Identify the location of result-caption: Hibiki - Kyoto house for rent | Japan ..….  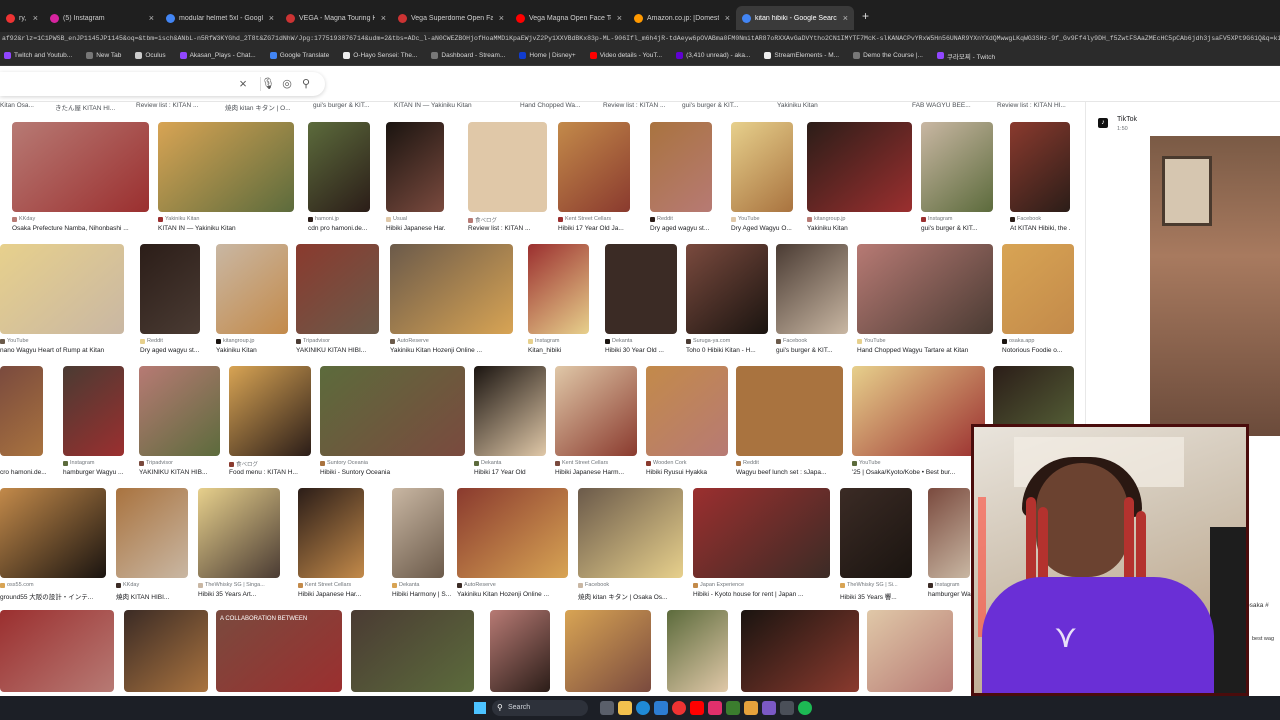
(761, 594).